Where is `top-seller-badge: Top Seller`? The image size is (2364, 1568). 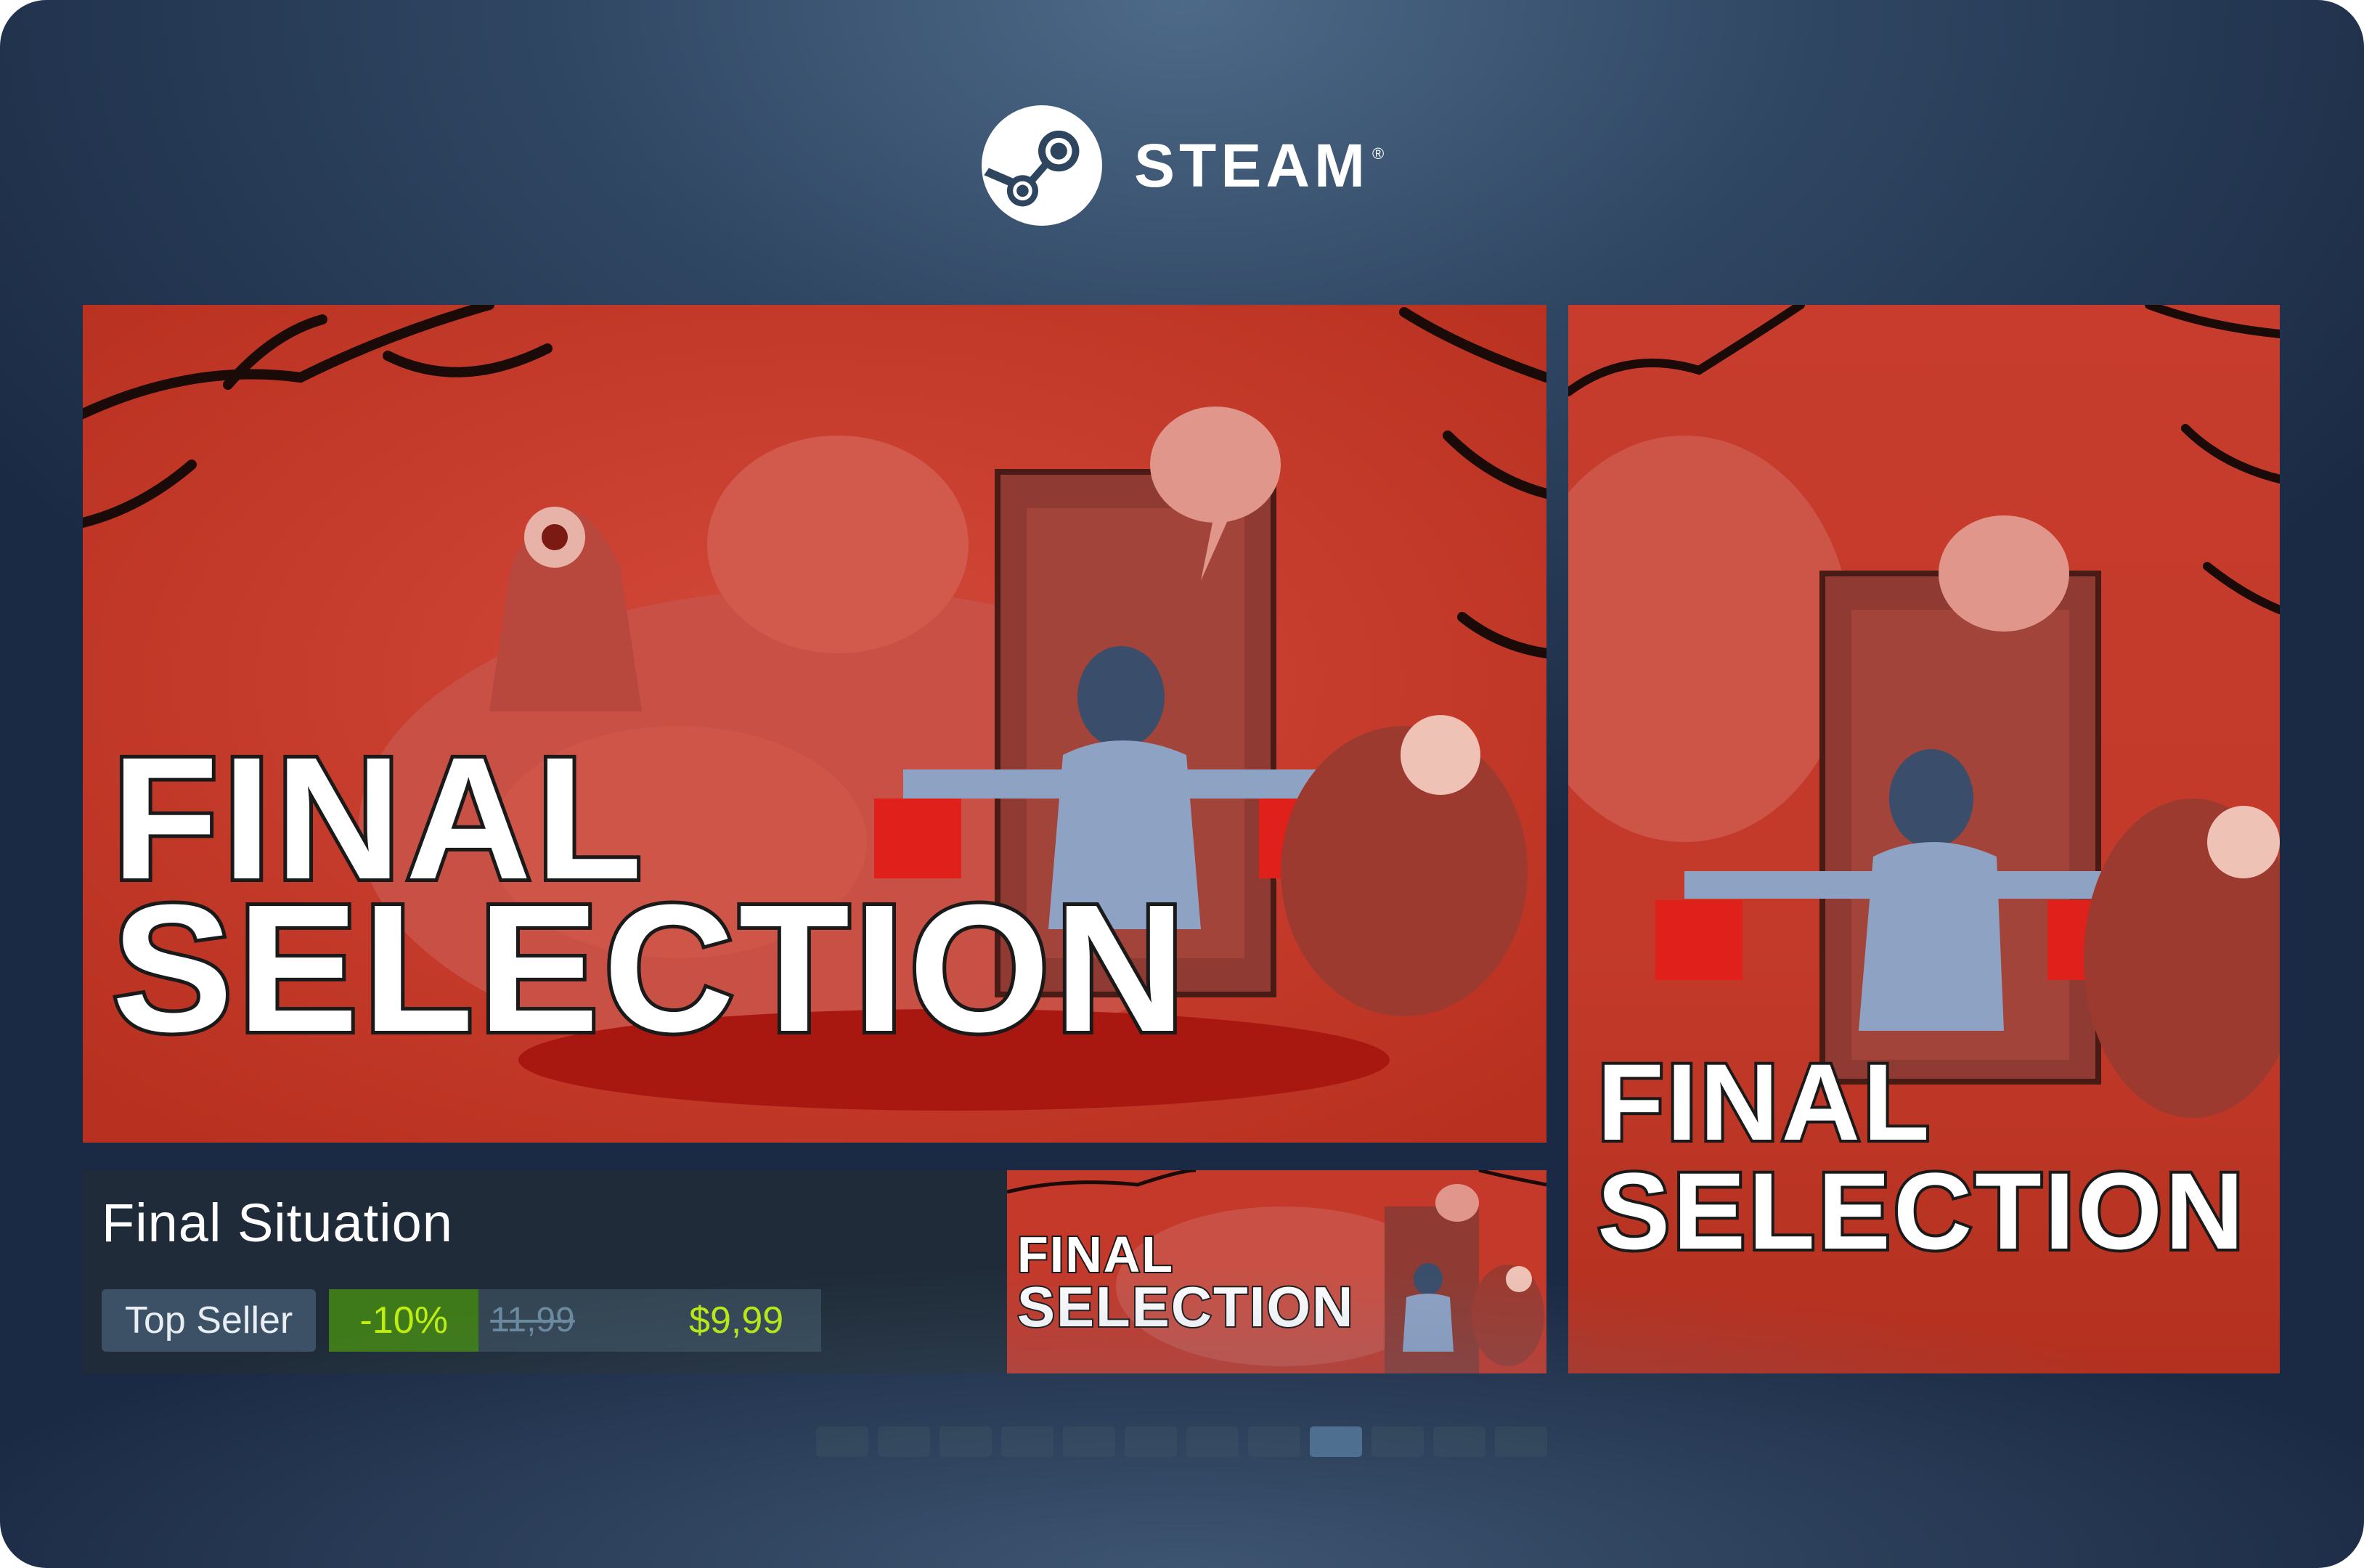 top-seller-badge: Top Seller is located at coordinates (209, 1321).